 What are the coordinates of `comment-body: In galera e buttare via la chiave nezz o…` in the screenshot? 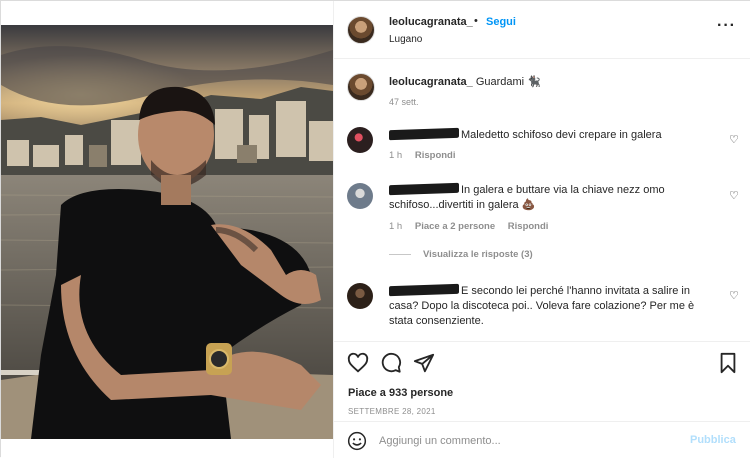 It's located at (551, 197).